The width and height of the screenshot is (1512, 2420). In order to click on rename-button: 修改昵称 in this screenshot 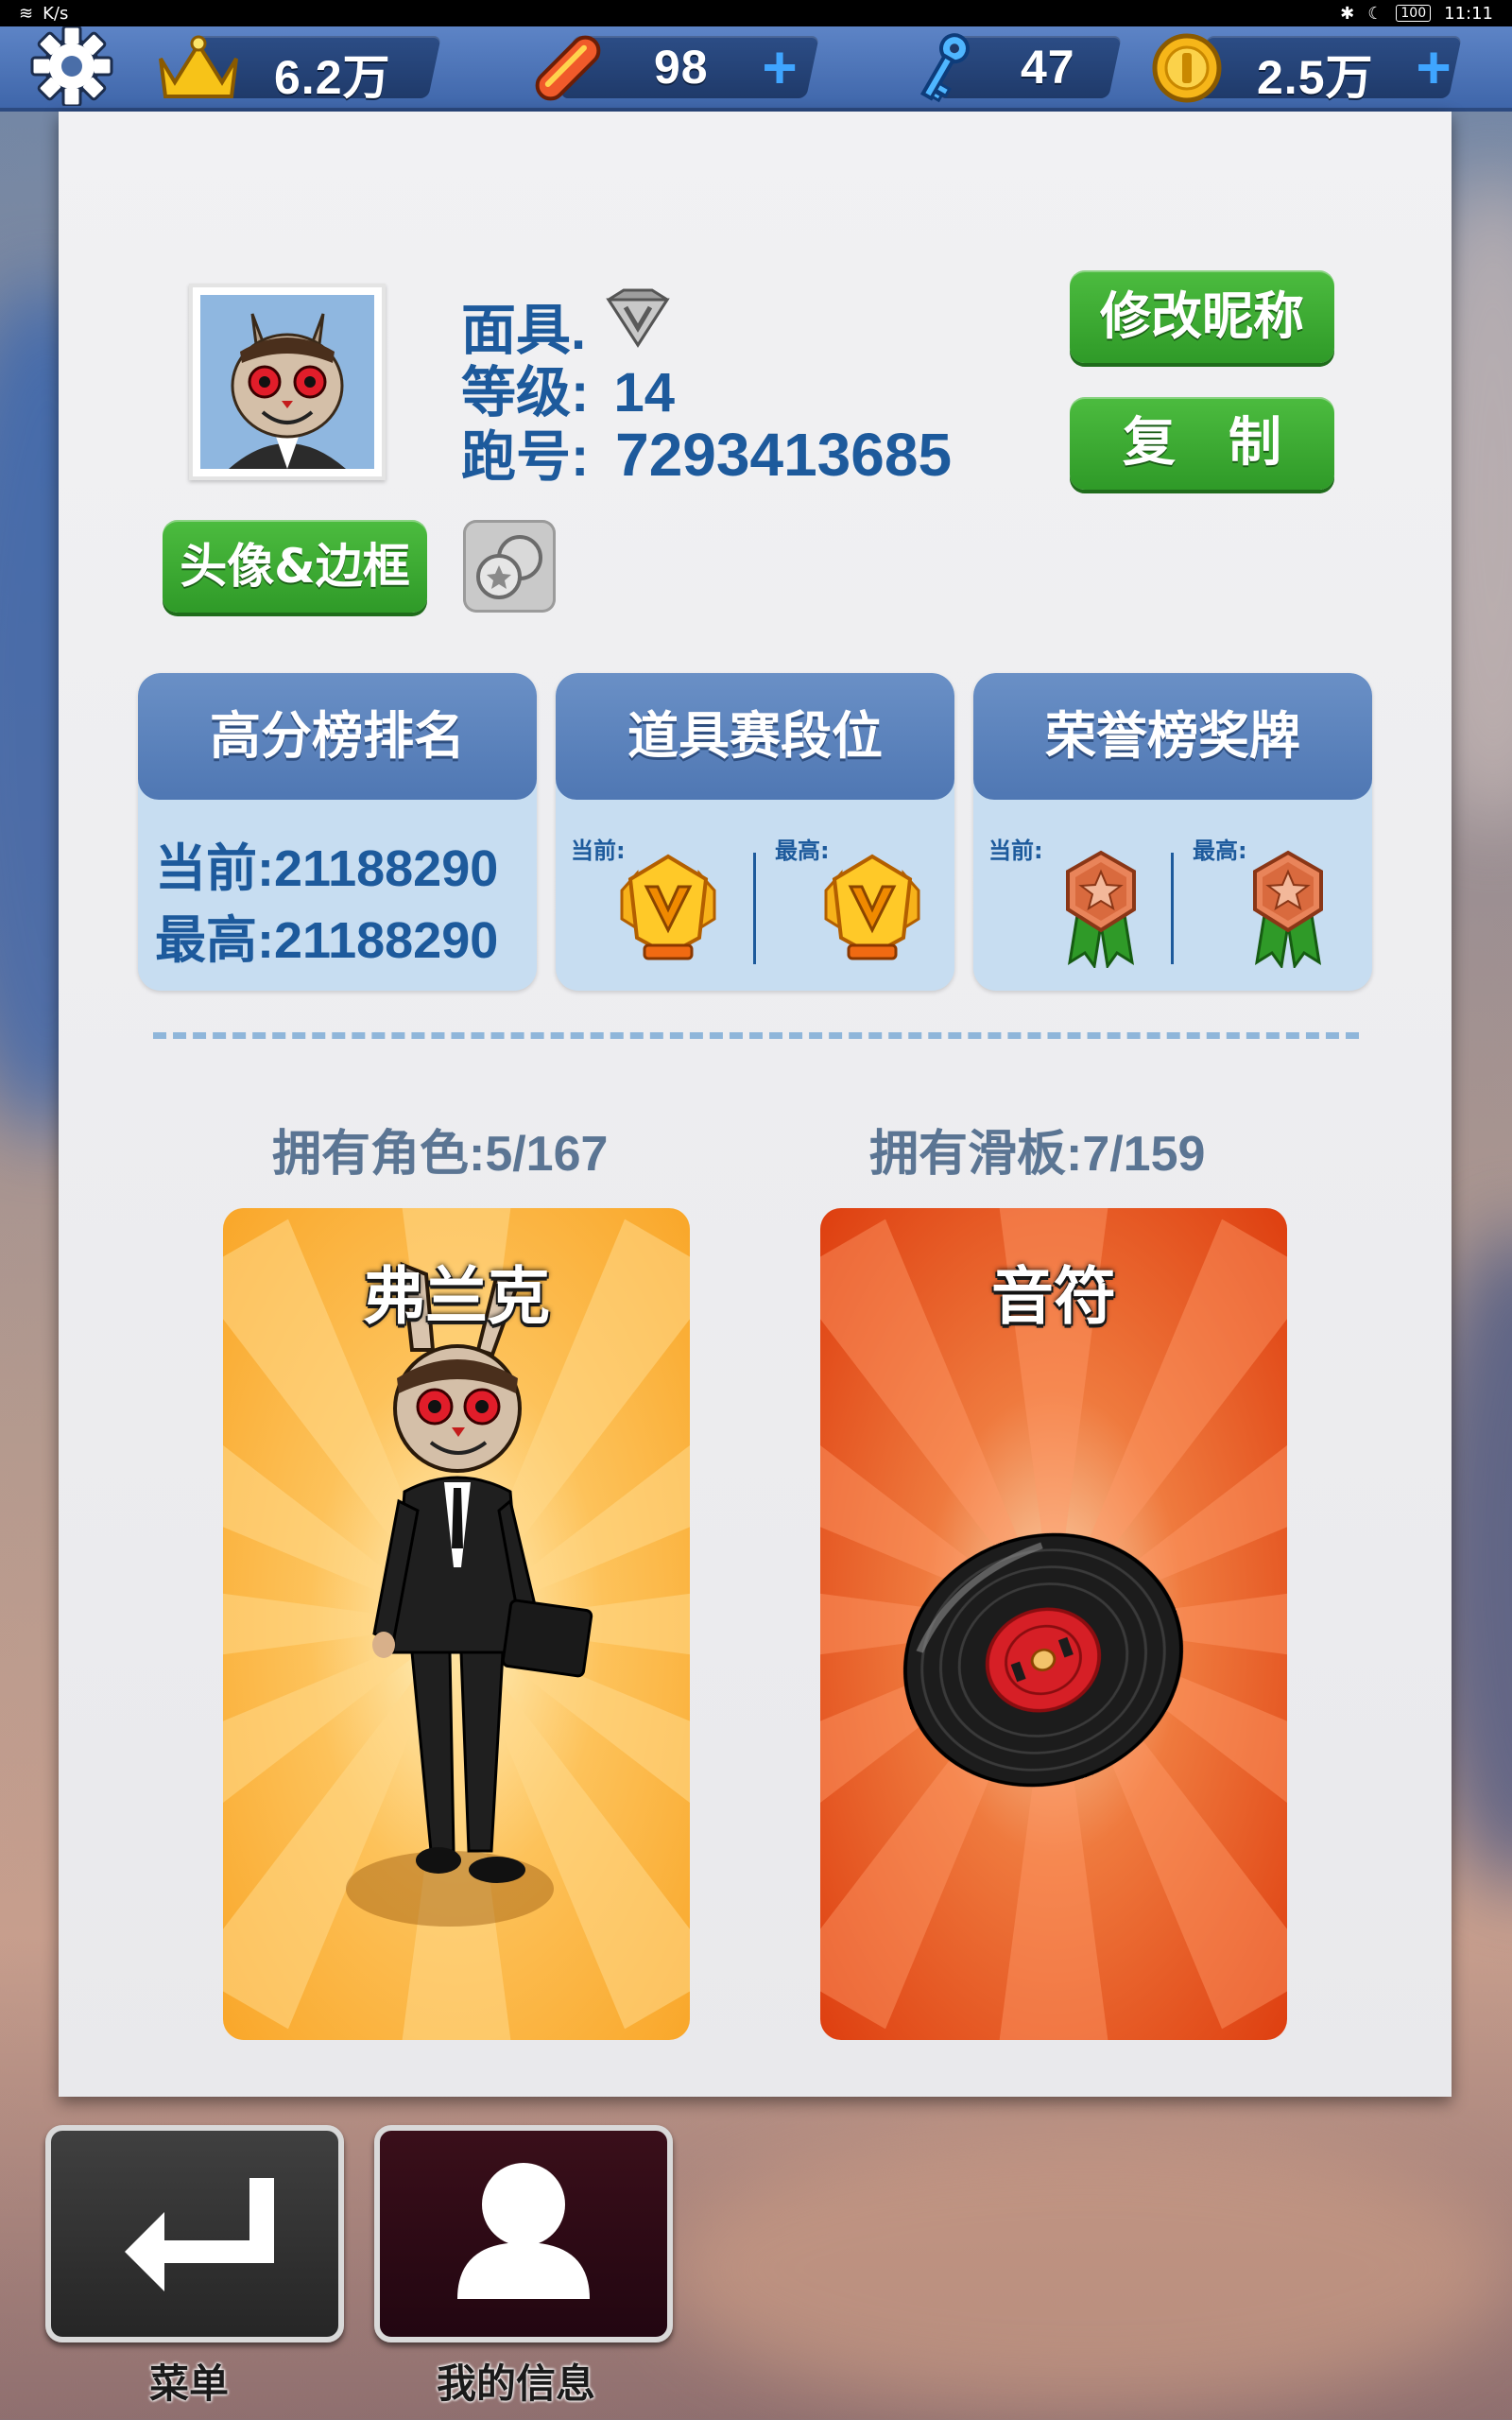, I will do `click(1202, 316)`.